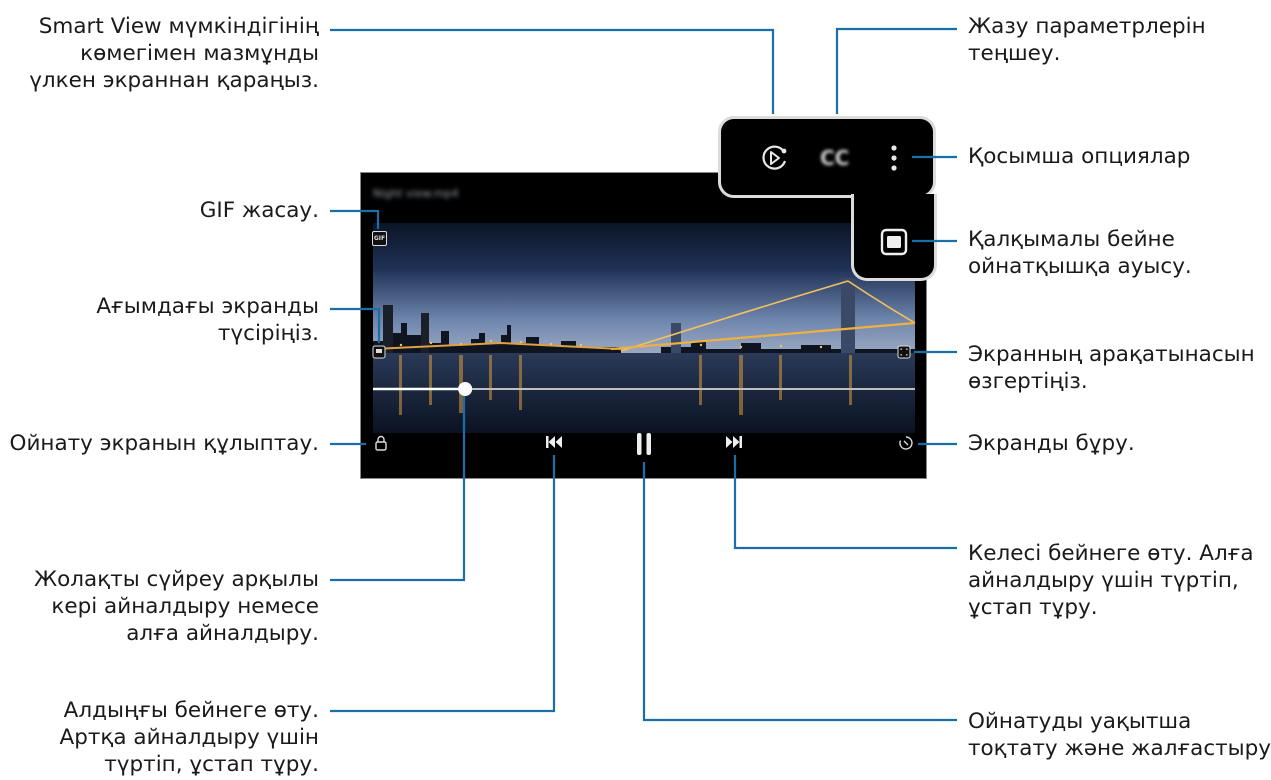  What do you see at coordinates (443, 584) in the screenshot?
I see `leader-previous` at bounding box center [443, 584].